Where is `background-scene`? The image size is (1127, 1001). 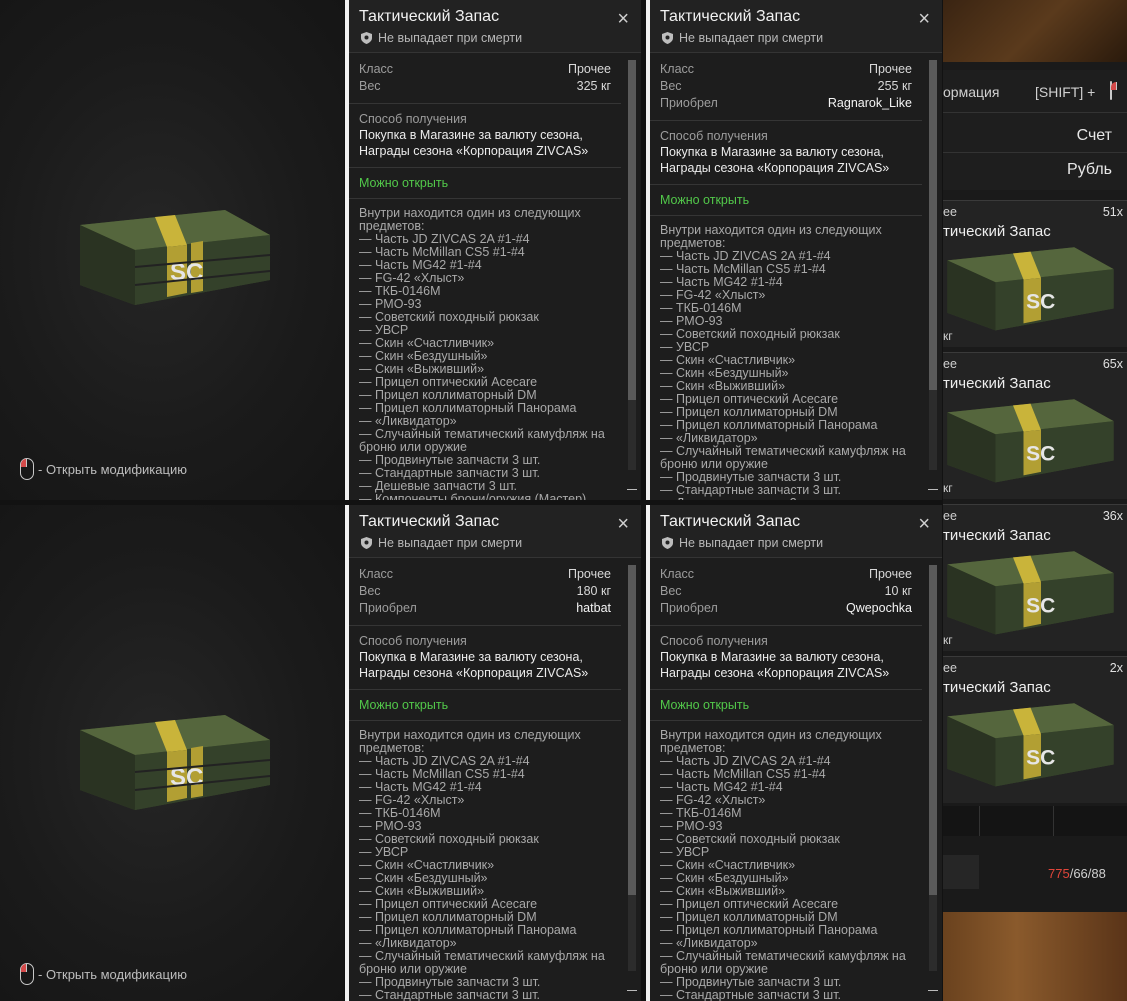 background-scene is located at coordinates (1035, 956).